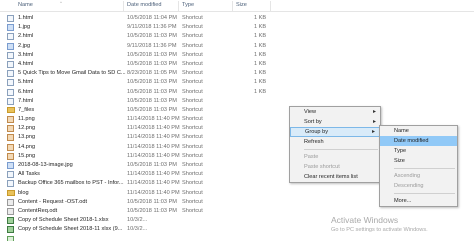 The height and width of the screenshot is (241, 474). Describe the element at coordinates (152, 45) in the screenshot. I see `file-date: 9/11/2018 11:36 PM` at that location.